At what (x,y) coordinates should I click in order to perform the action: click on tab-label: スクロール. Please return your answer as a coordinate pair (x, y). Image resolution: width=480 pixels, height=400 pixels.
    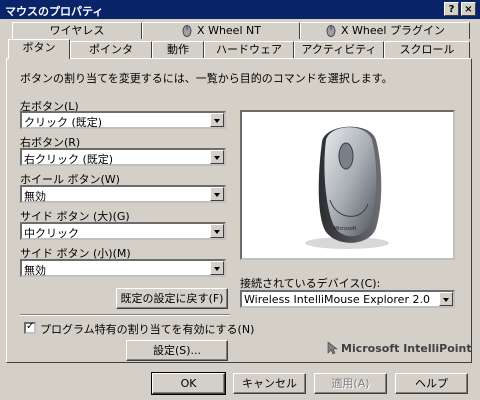
    Looking at the image, I should click on (427, 49).